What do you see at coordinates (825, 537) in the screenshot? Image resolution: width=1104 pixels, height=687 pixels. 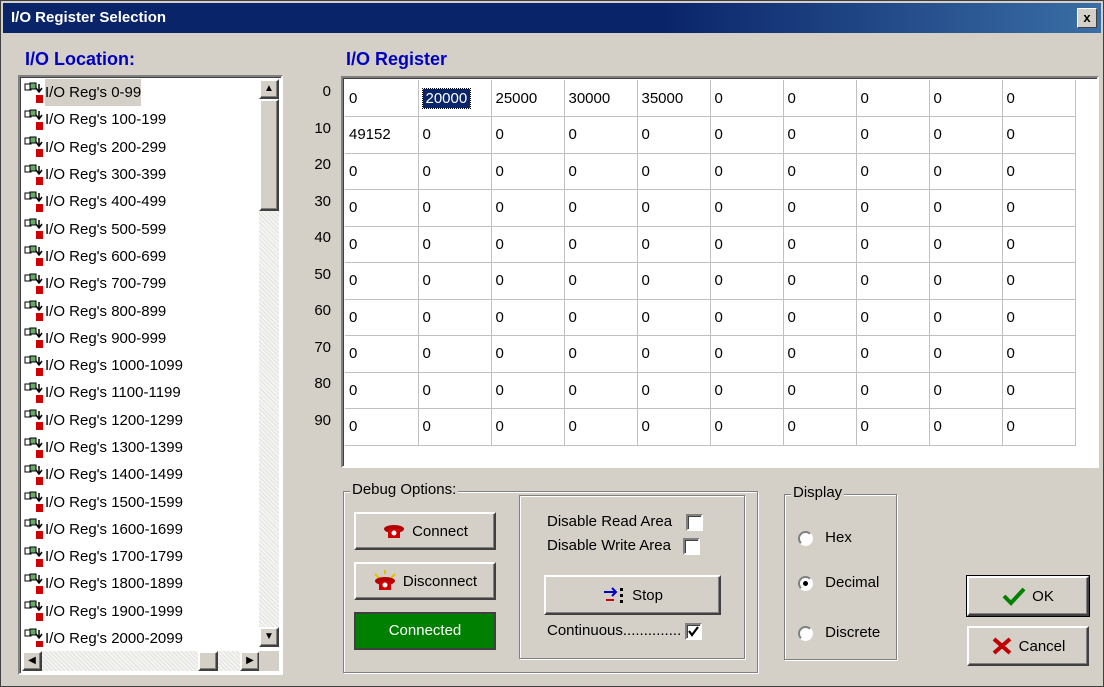 I see `radio-hex: Hex` at bounding box center [825, 537].